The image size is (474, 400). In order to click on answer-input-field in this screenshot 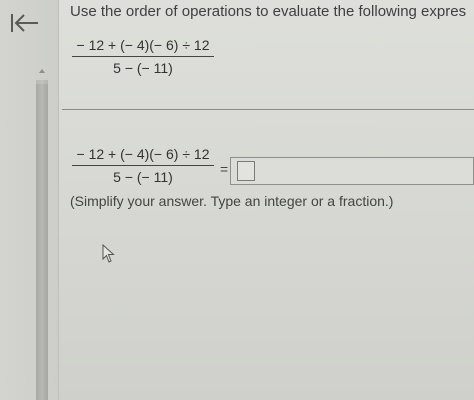, I will do `click(246, 171)`.